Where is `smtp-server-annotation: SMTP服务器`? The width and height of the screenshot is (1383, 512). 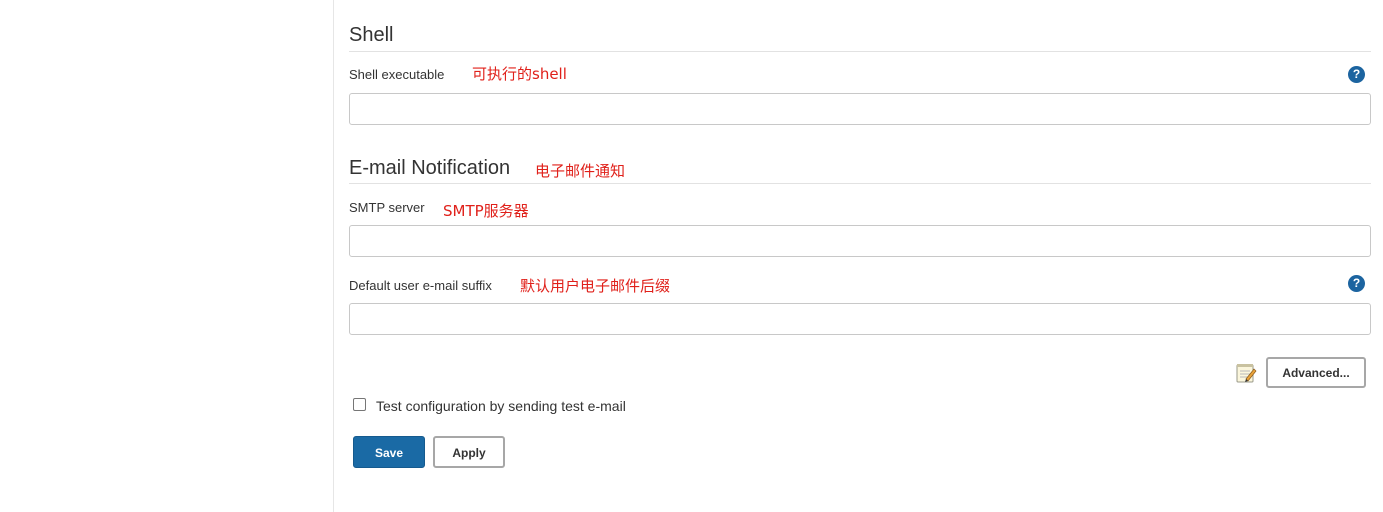 smtp-server-annotation: SMTP服务器 is located at coordinates (486, 211).